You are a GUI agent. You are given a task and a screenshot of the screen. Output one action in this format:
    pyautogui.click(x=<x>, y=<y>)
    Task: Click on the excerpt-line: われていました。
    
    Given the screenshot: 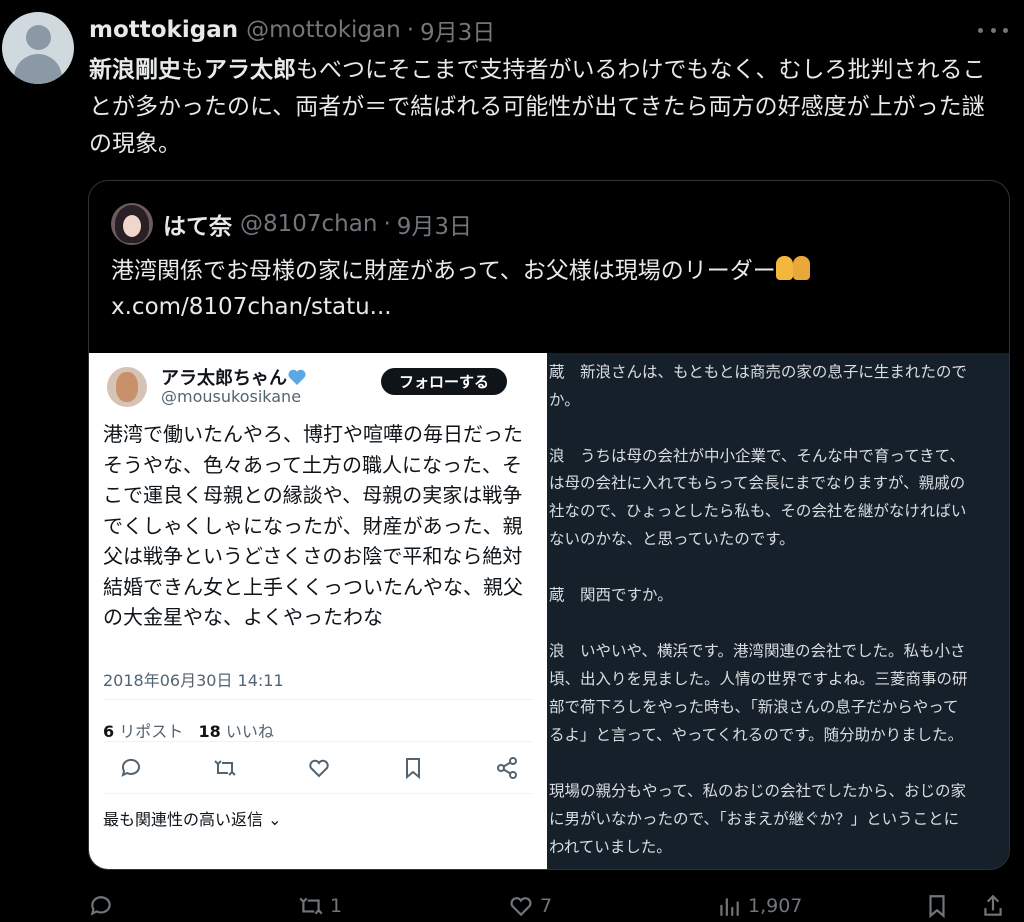 What is the action you would take?
    pyautogui.click(x=610, y=847)
    